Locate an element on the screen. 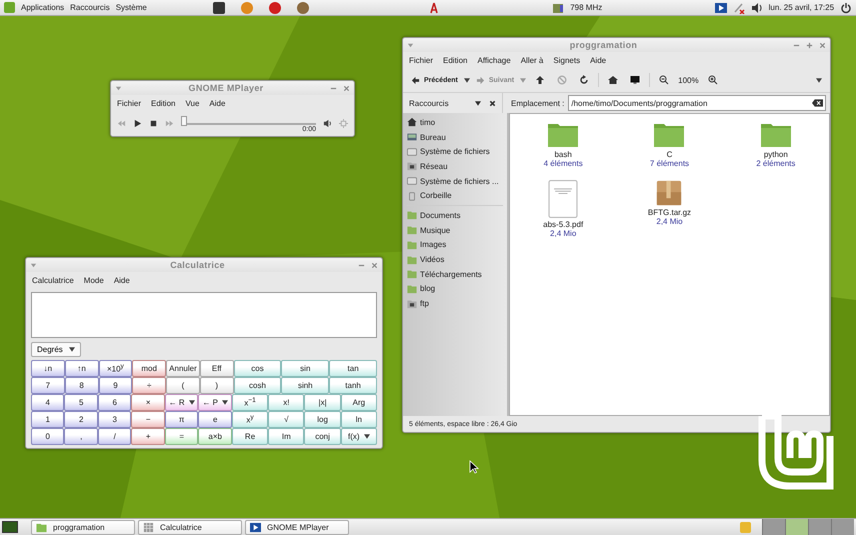 This screenshot has height=535, width=856. location-field: /home/timo/Documents/proggramation is located at coordinates (697, 103).